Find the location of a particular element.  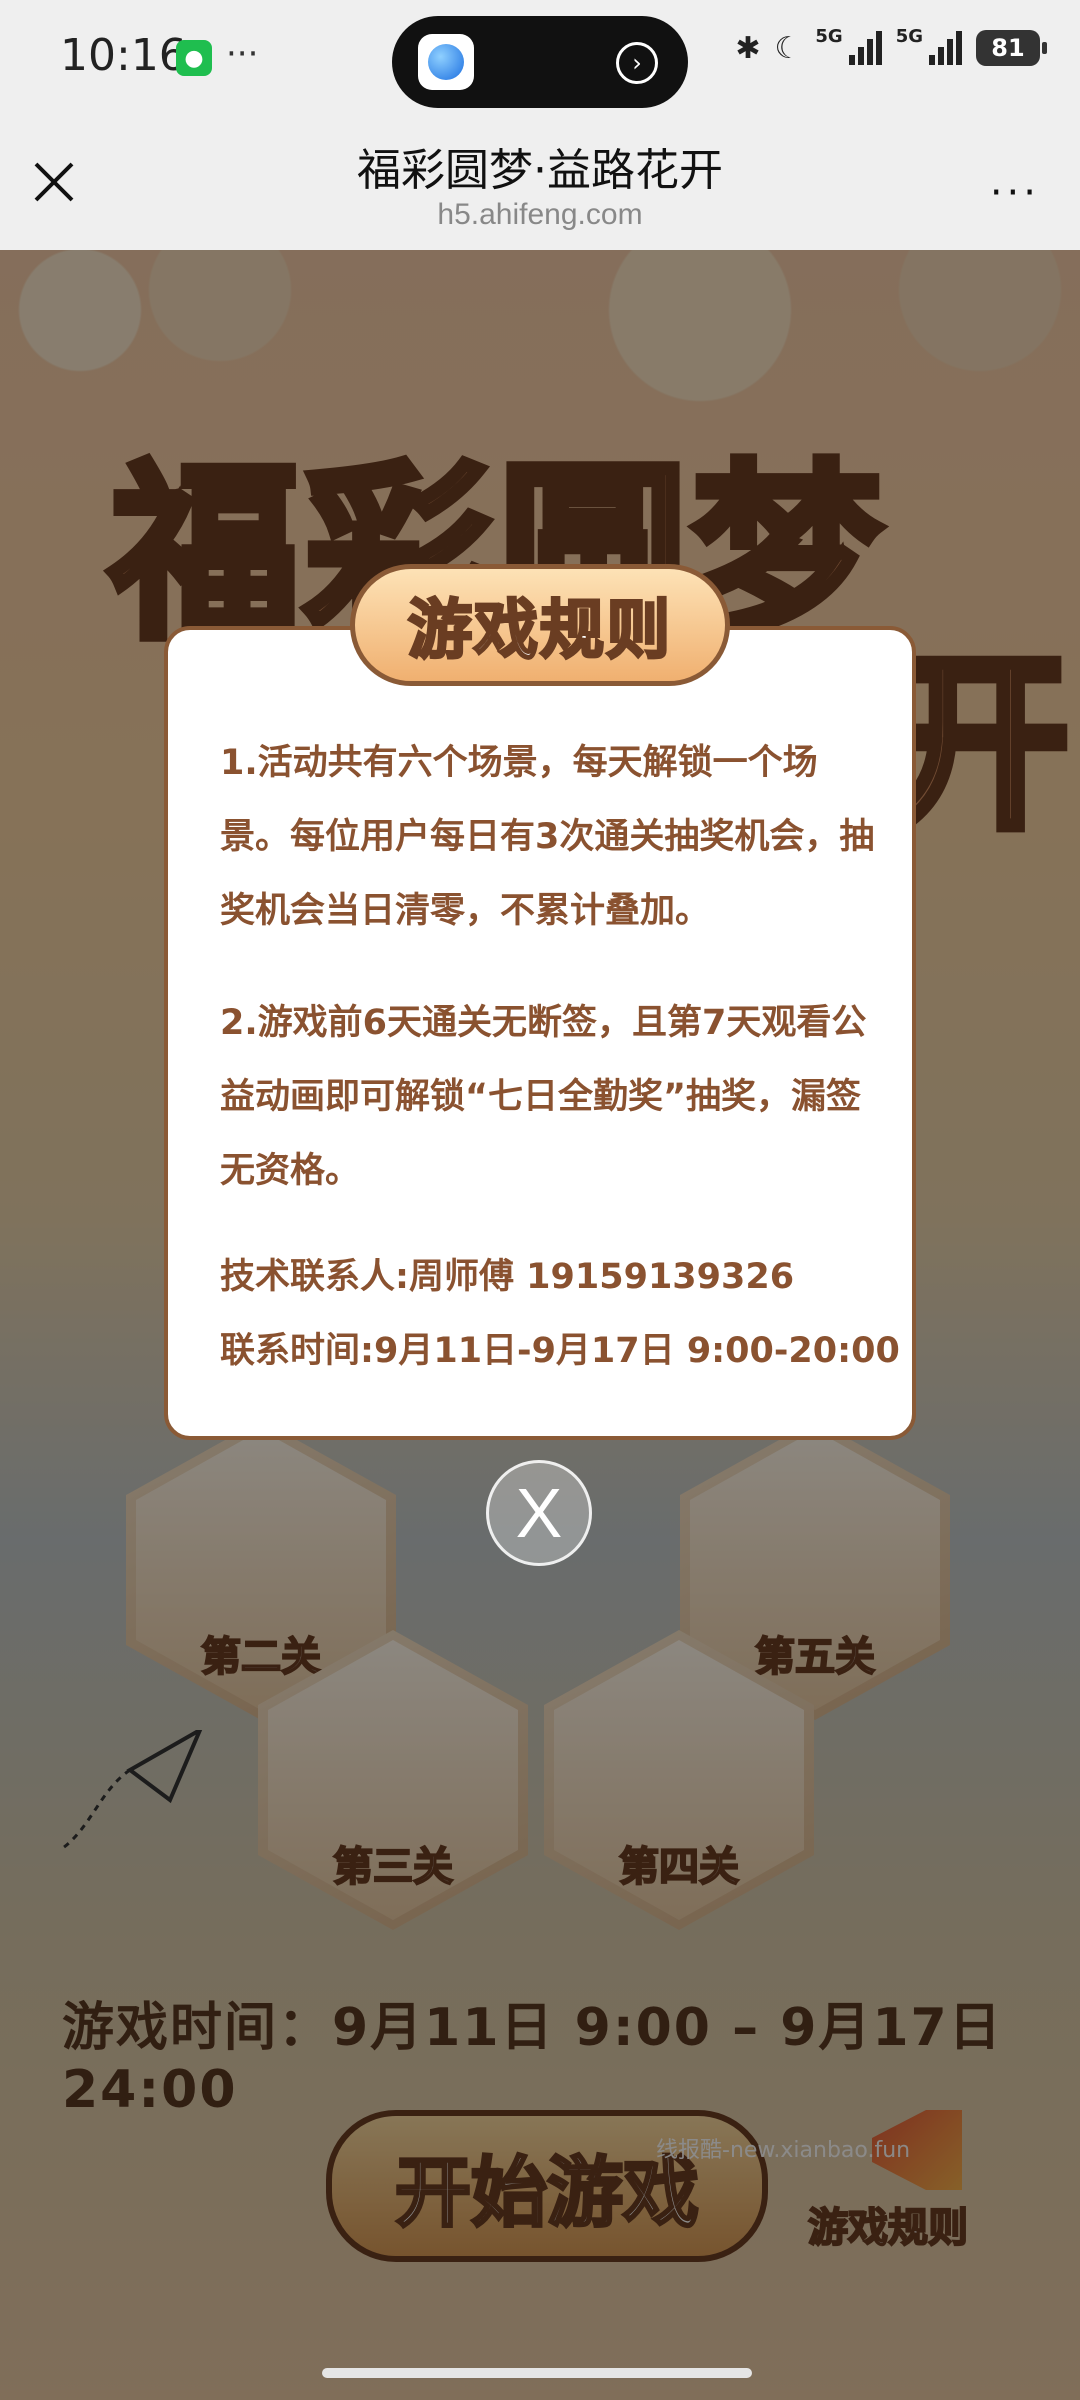

page-title: 福彩圆梦·益路花开 is located at coordinates (540, 170).